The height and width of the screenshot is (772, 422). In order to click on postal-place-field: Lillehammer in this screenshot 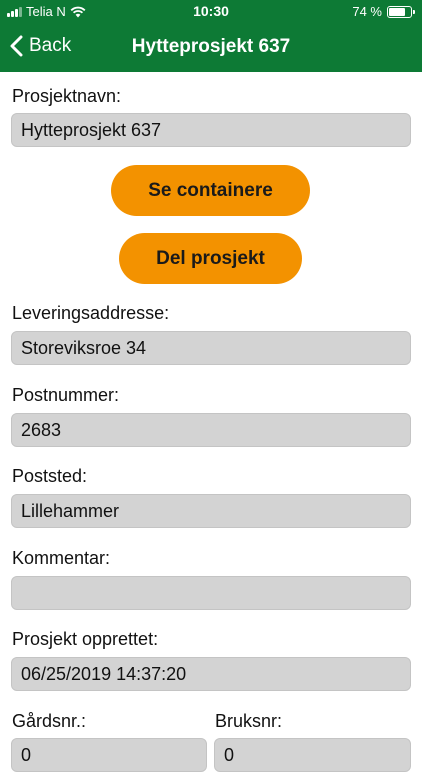, I will do `click(211, 511)`.